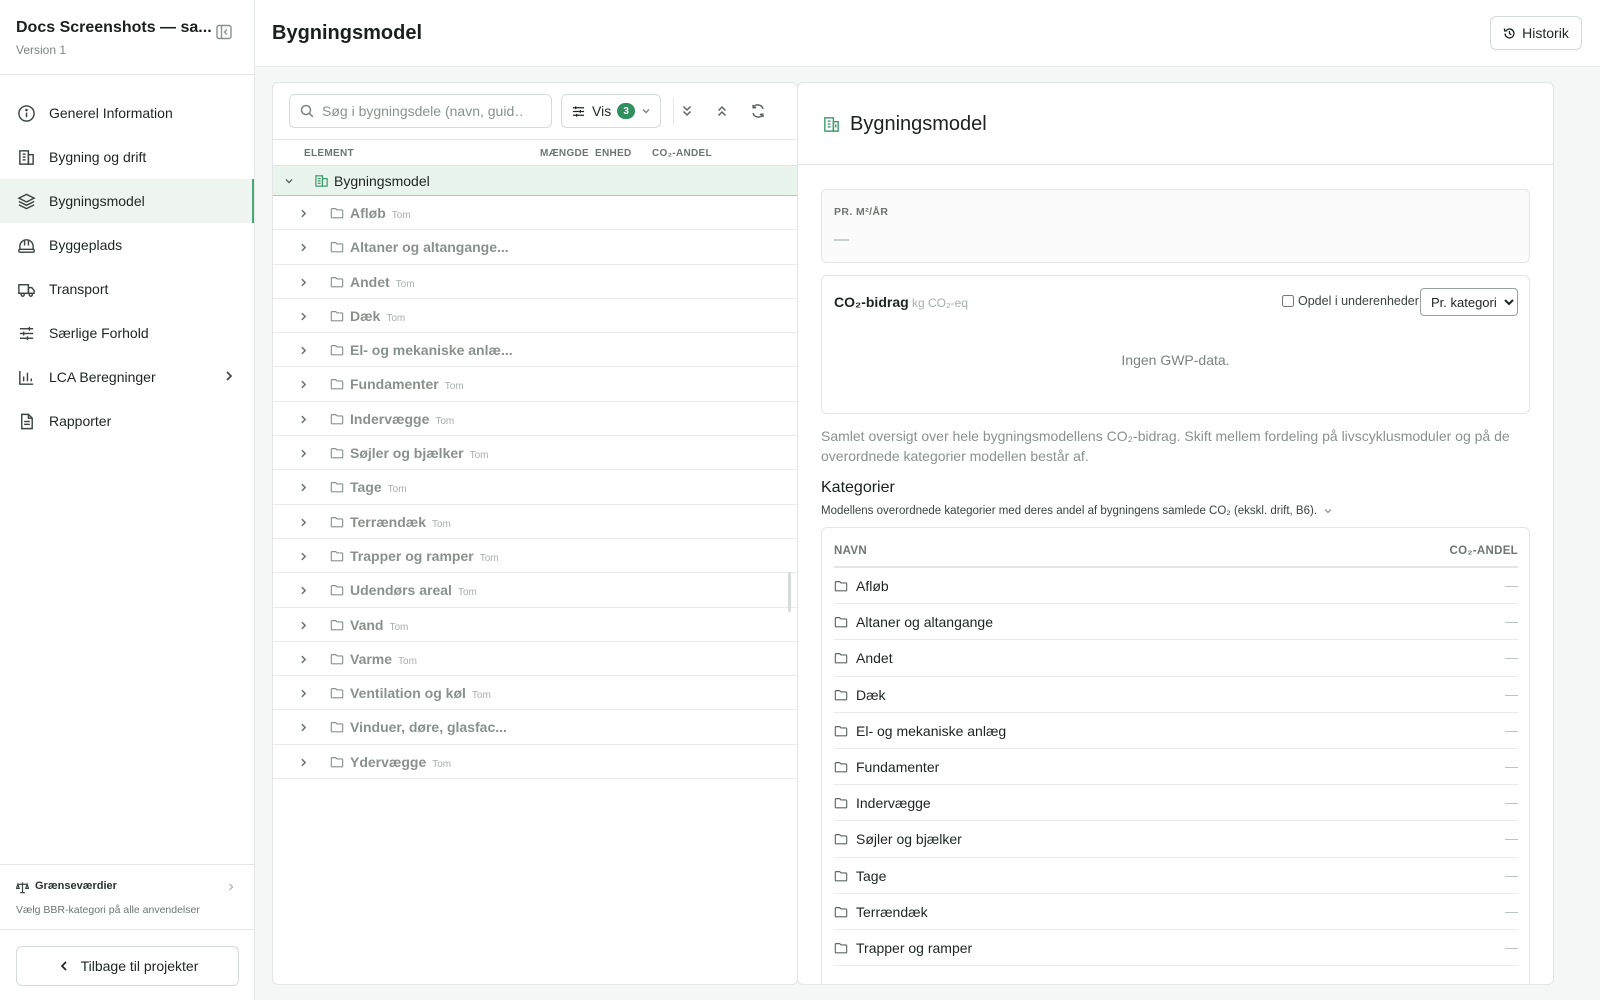  I want to click on tree-row: Trapper og ramper Tom, so click(535, 556).